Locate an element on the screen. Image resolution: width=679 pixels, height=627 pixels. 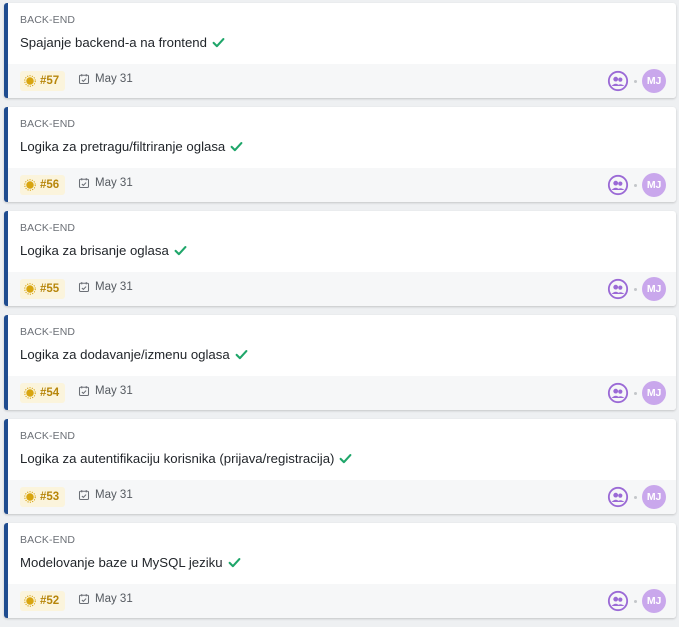
issue-badge: #52 is located at coordinates (43, 601).